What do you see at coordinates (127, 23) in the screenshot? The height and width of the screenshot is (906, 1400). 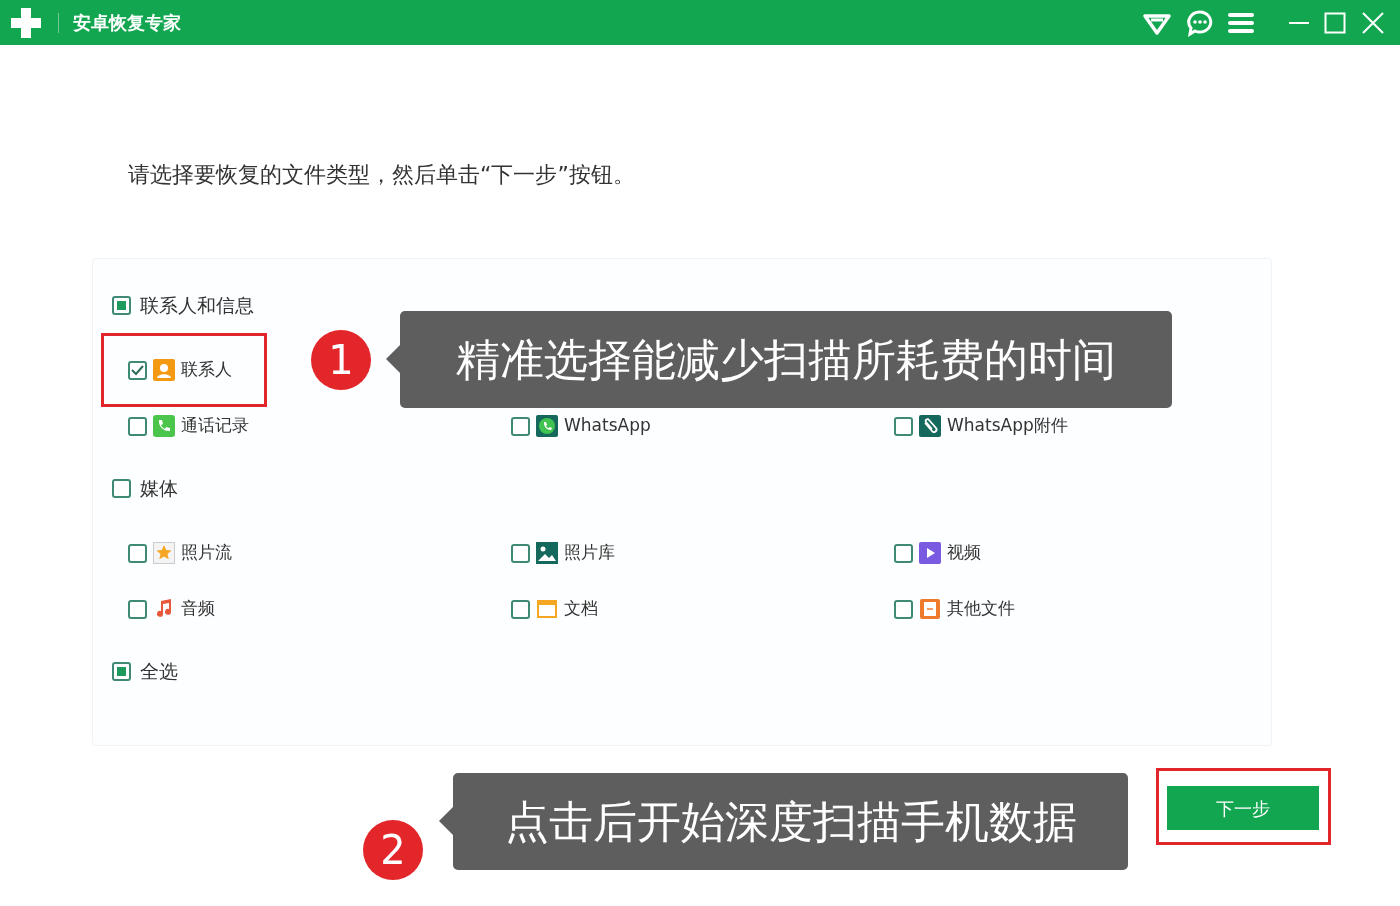 I see `window-title: 安卓恢复专家` at bounding box center [127, 23].